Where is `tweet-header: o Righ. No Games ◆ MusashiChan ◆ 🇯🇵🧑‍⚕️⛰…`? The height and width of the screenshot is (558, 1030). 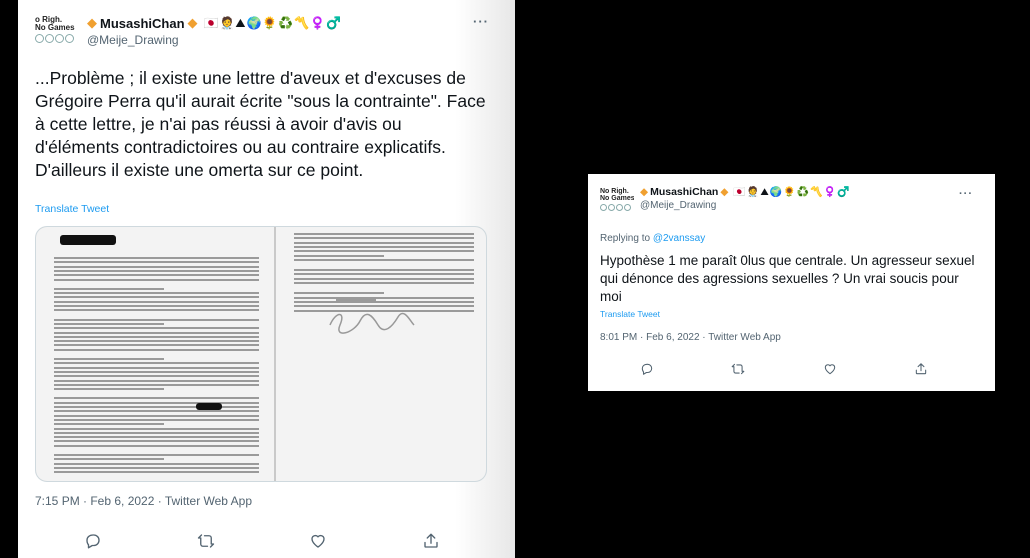 tweet-header: o Righ. No Games ◆ MusashiChan ◆ 🇯🇵🧑‍⚕️⛰… is located at coordinates (188, 36).